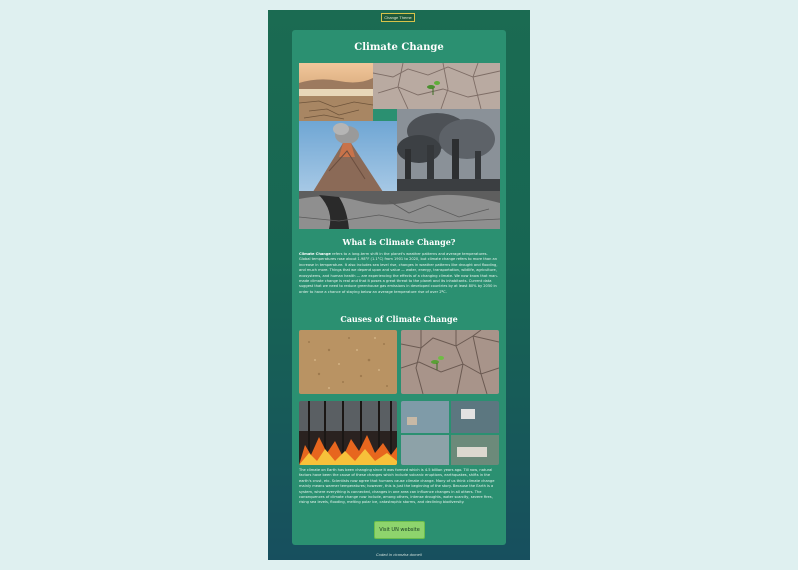 The height and width of the screenshot is (570, 798). I want to click on wildfire-image, so click(348, 433).